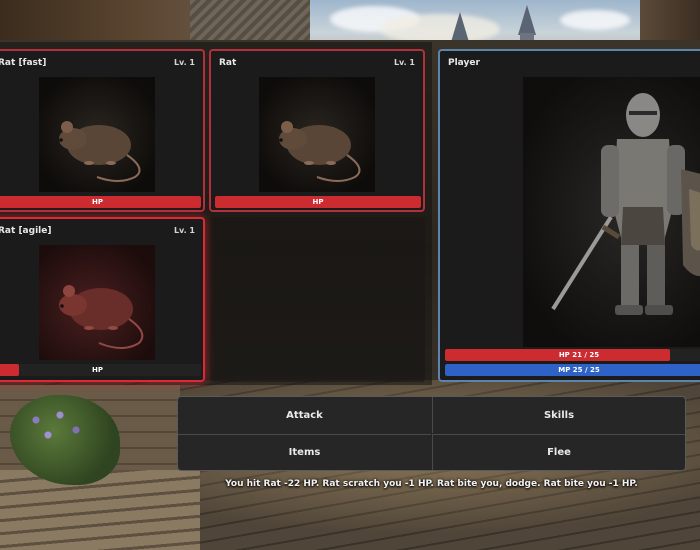 This screenshot has width=700, height=550. What do you see at coordinates (464, 63) in the screenshot?
I see `player-name: Player` at bounding box center [464, 63].